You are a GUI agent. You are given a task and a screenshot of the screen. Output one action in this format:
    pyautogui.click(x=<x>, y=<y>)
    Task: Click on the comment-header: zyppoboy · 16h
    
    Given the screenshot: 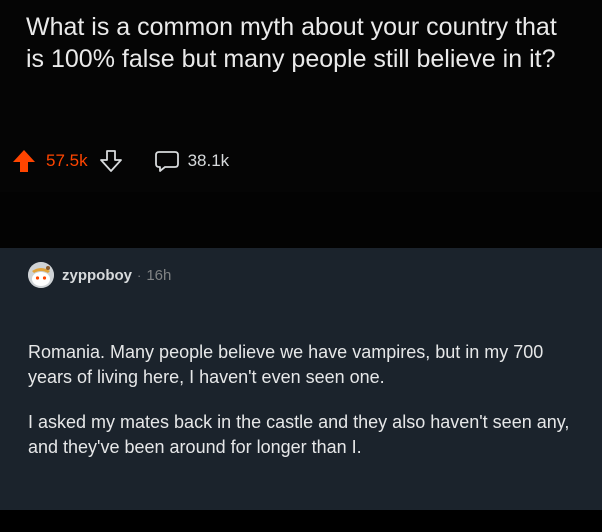 What is the action you would take?
    pyautogui.click(x=99, y=275)
    